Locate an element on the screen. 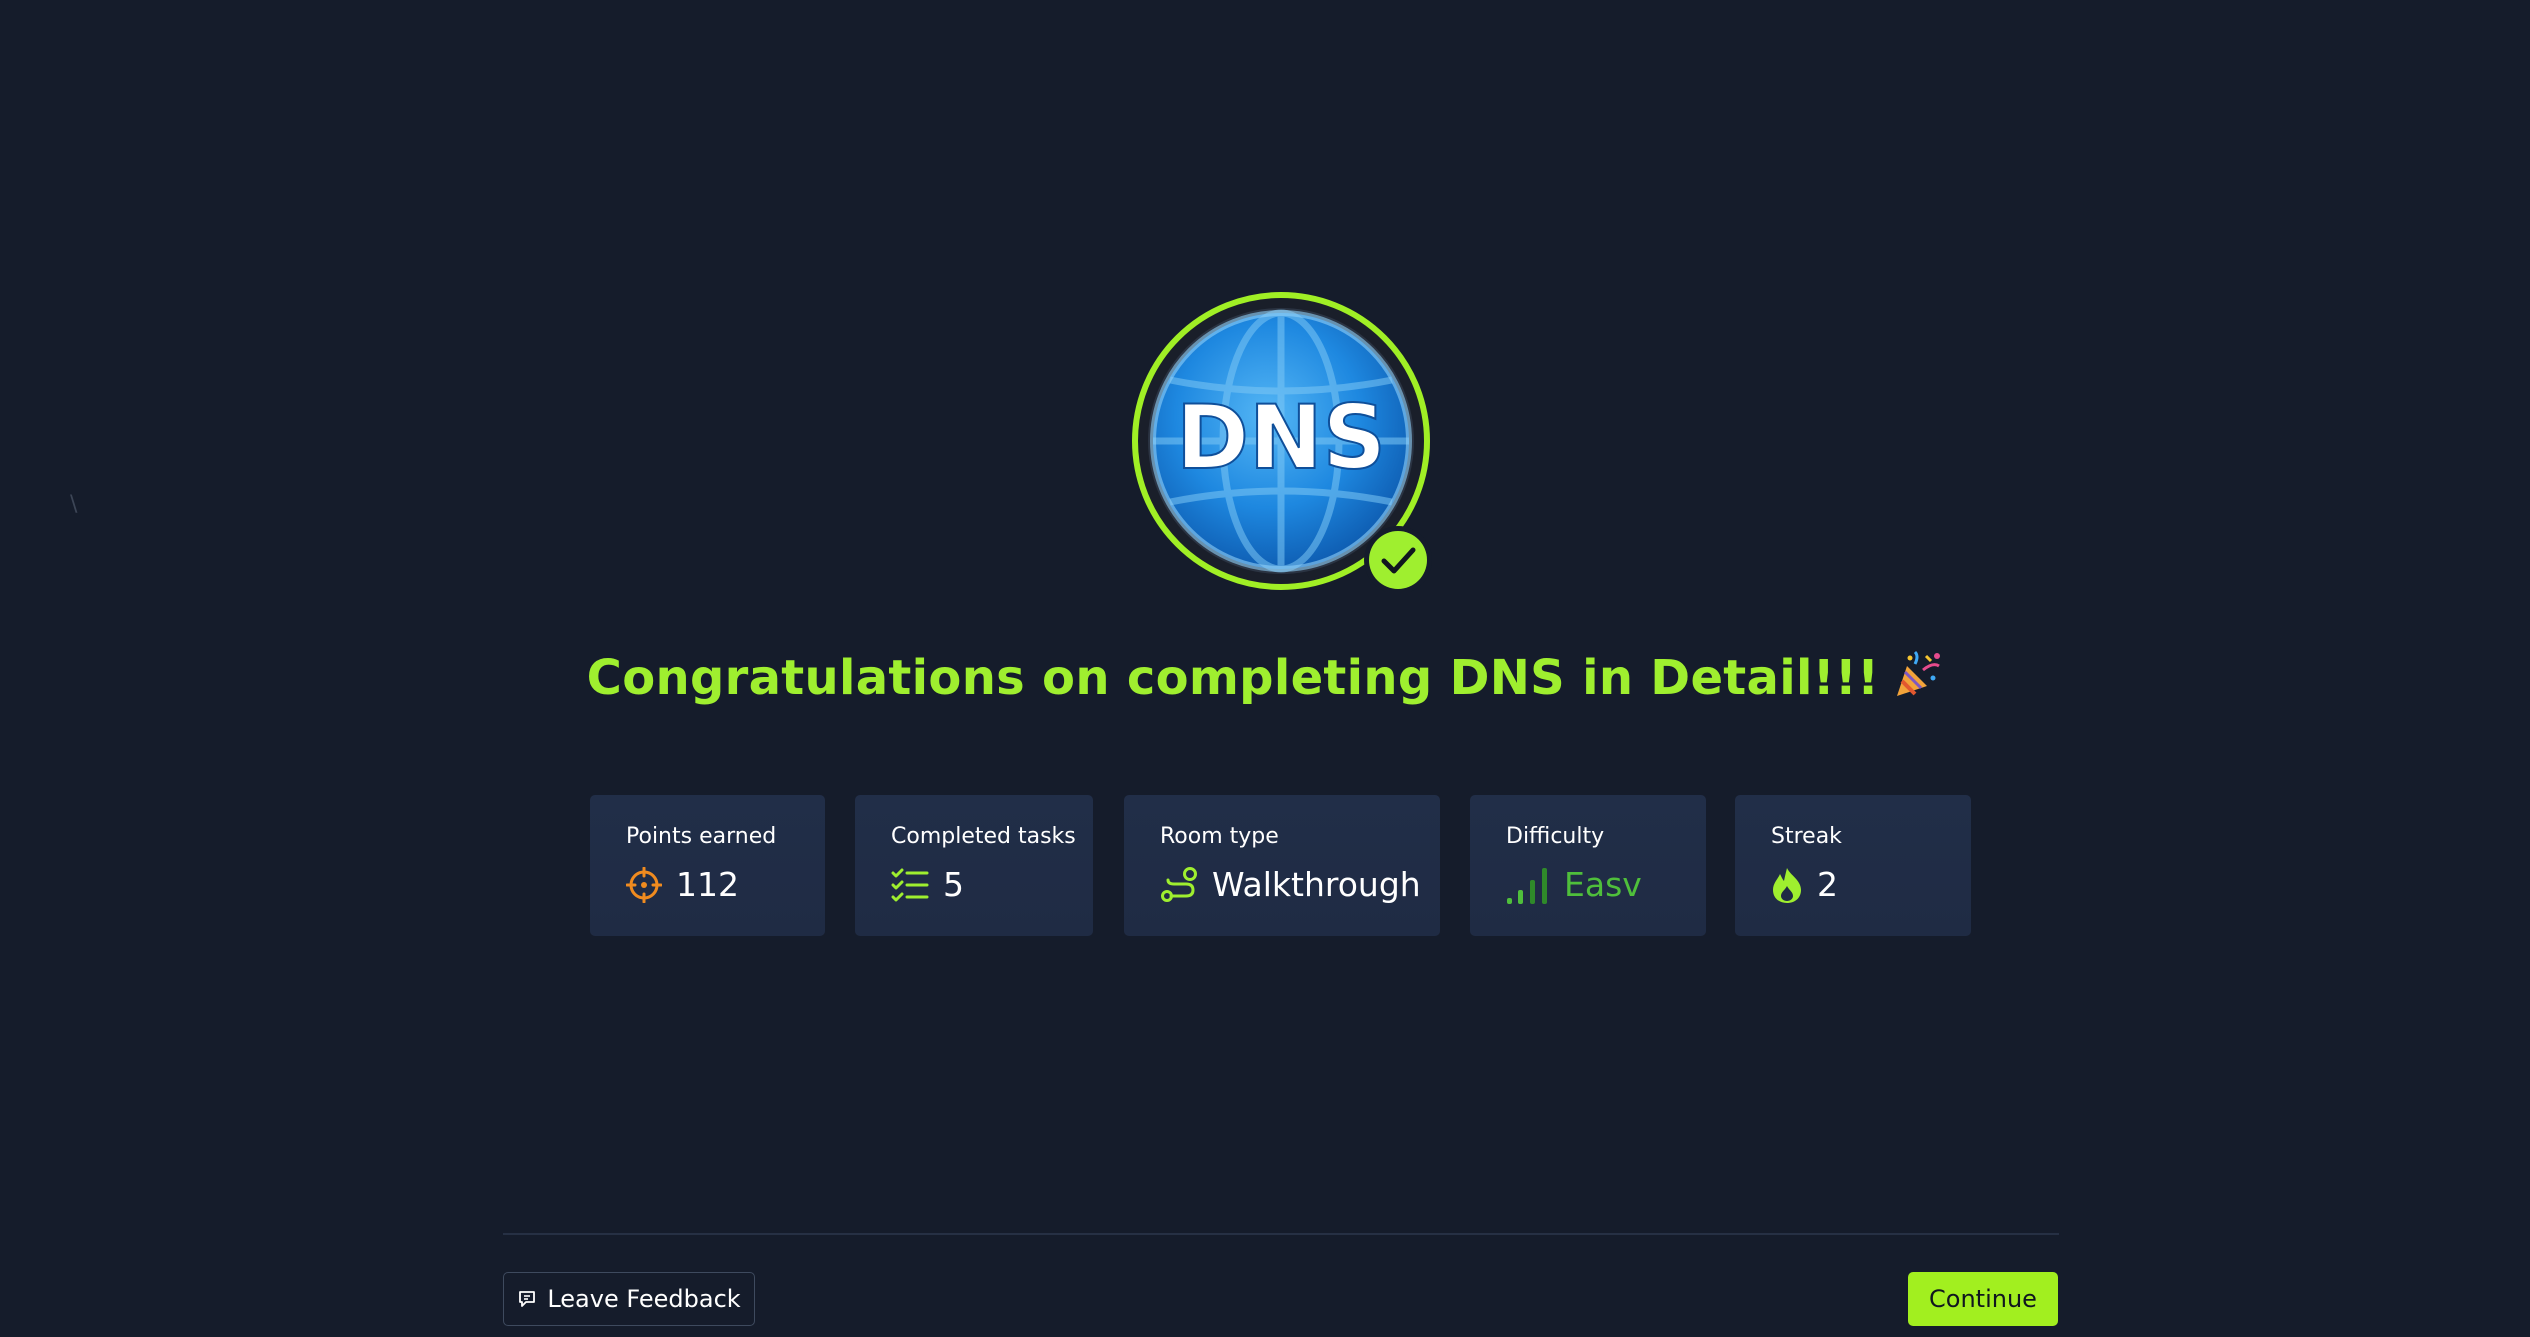 This screenshot has height=1337, width=2530. continue-button: Continue is located at coordinates (1983, 1299).